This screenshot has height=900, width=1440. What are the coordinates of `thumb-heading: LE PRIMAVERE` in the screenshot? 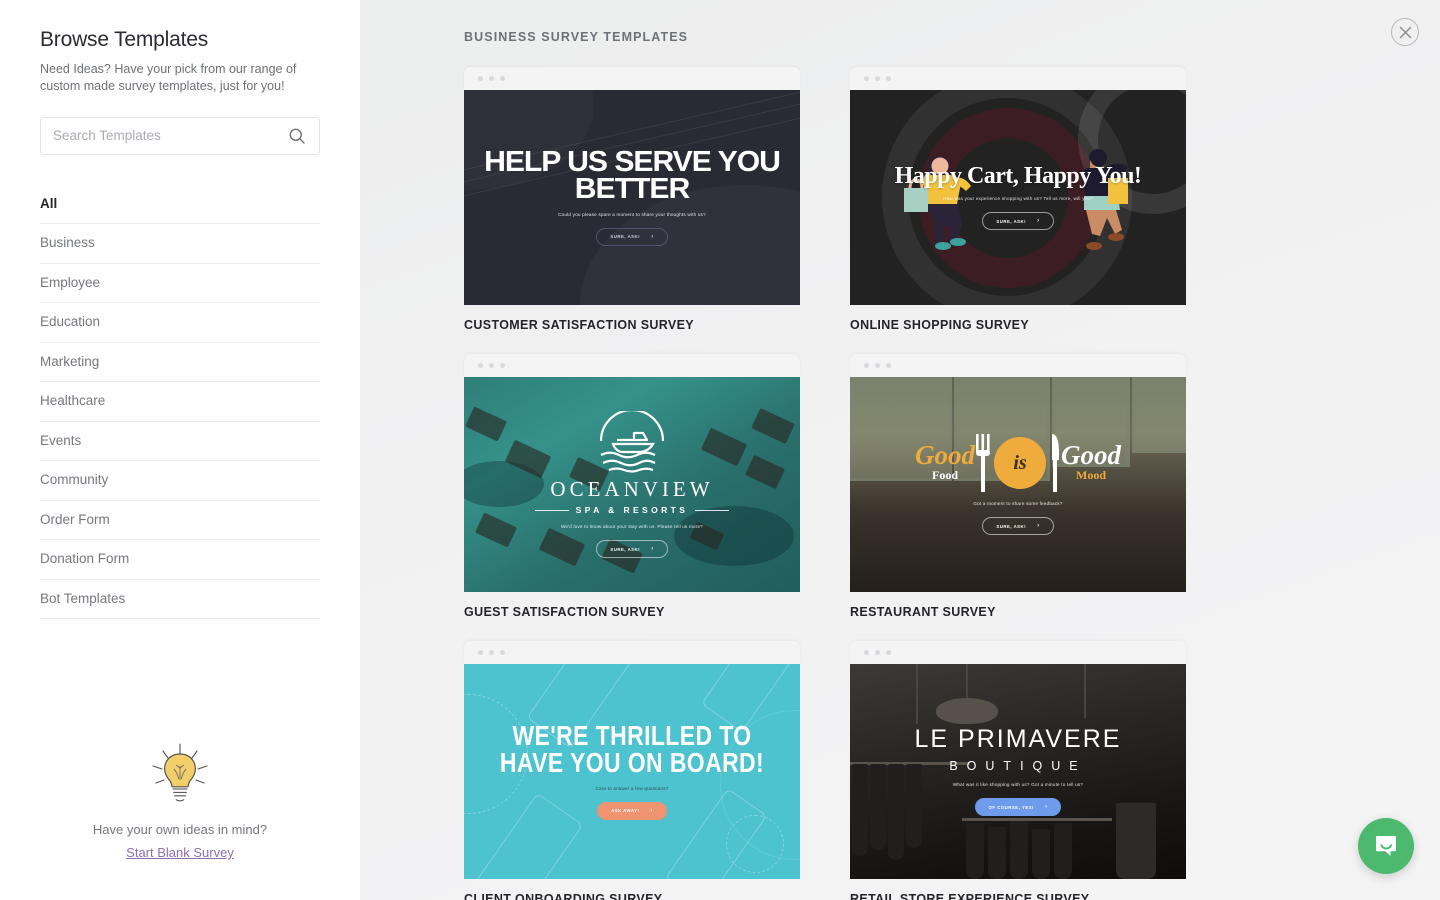 It's located at (1018, 739).